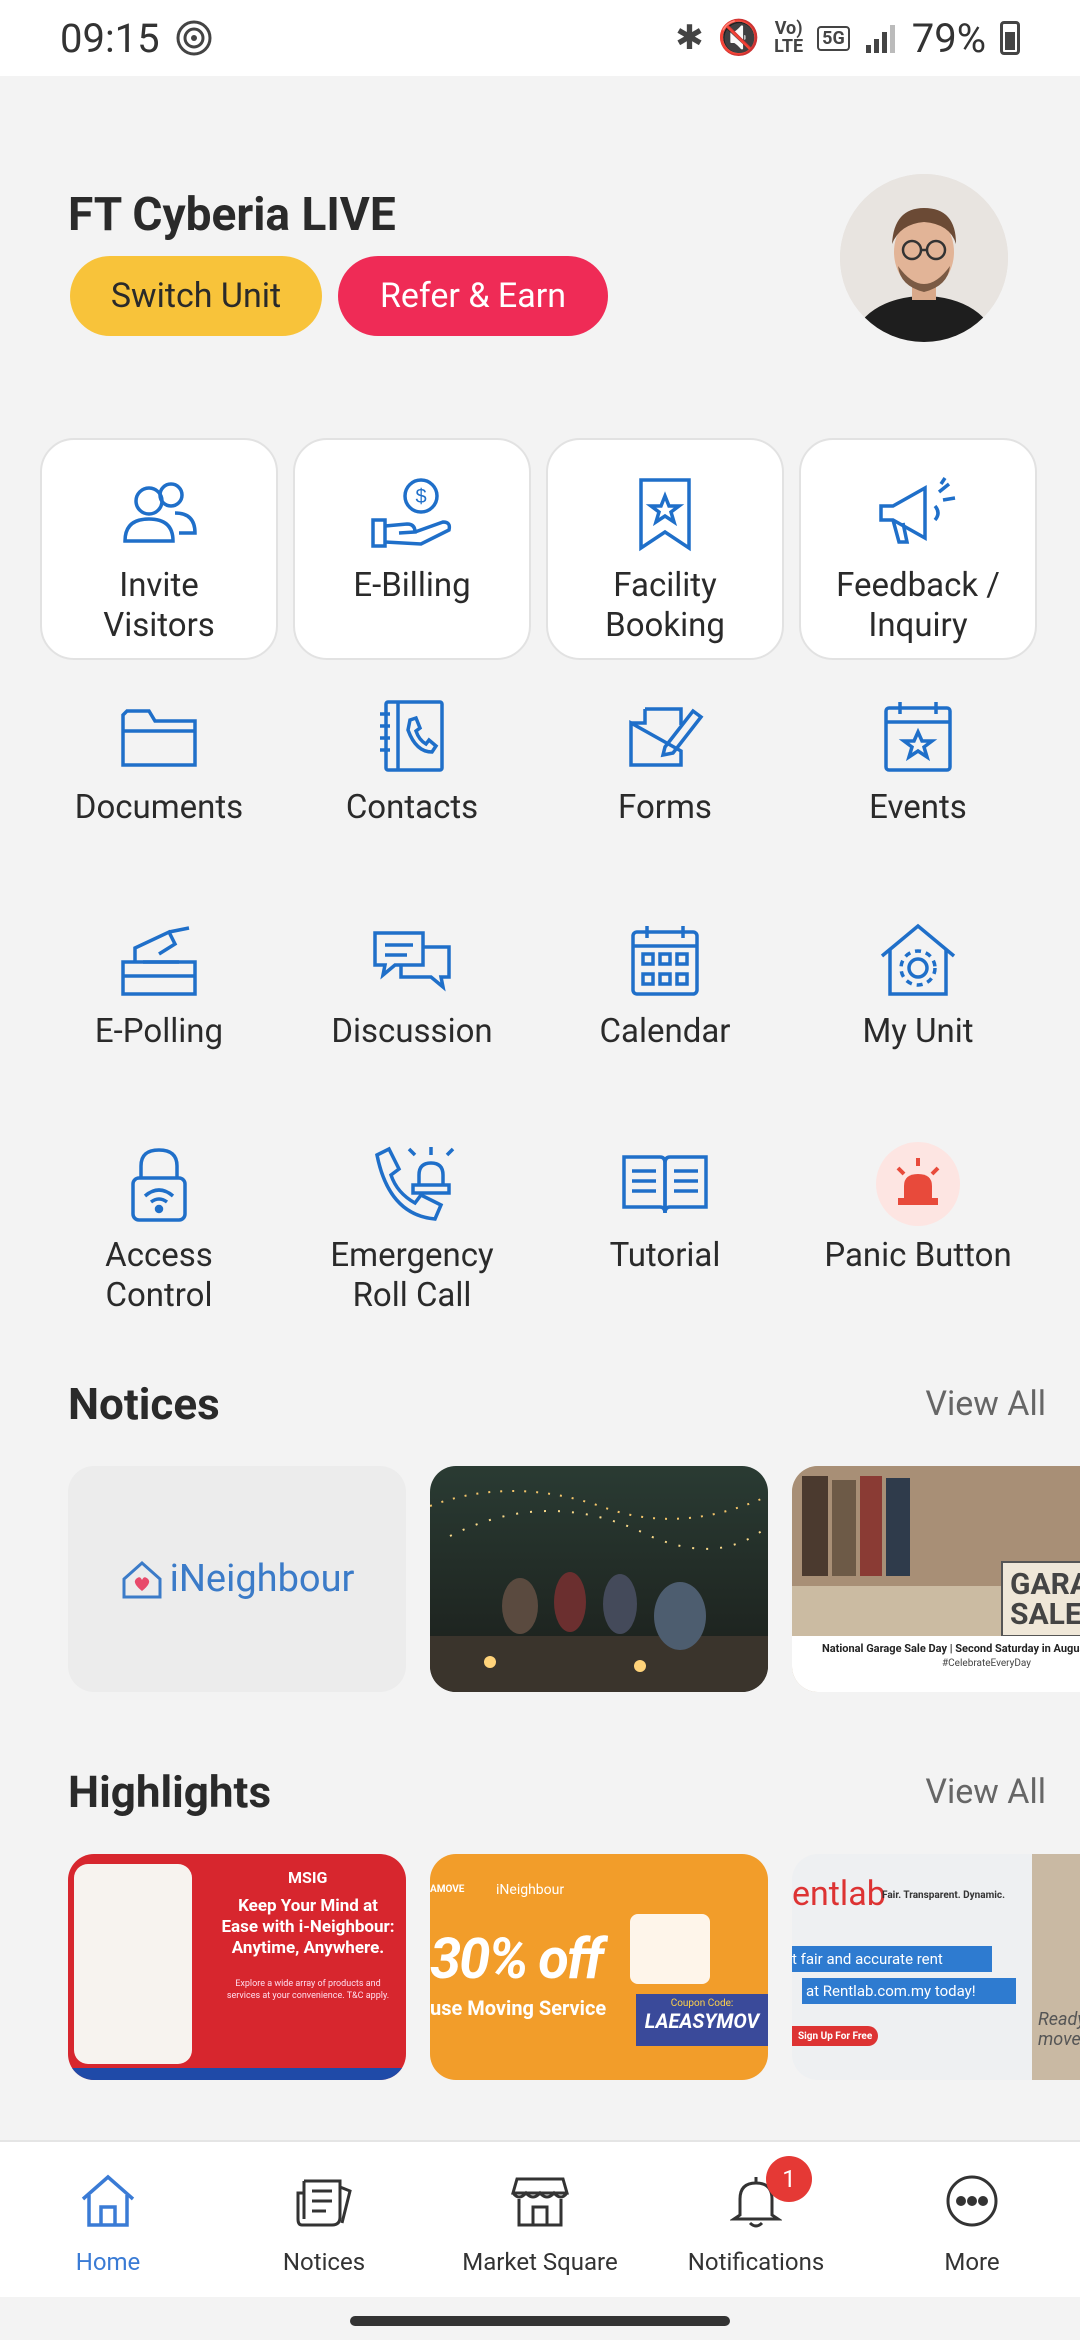 The height and width of the screenshot is (2340, 1080). I want to click on folder-icon, so click(159, 738).